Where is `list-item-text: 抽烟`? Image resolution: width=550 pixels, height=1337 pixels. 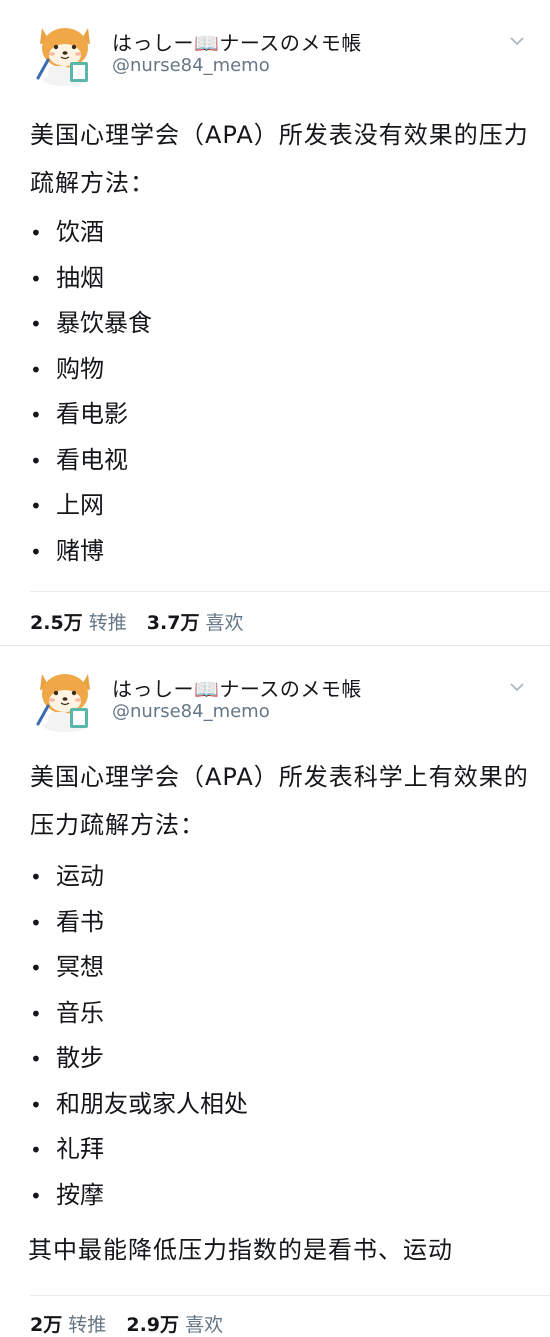
list-item-text: 抽烟 is located at coordinates (80, 277).